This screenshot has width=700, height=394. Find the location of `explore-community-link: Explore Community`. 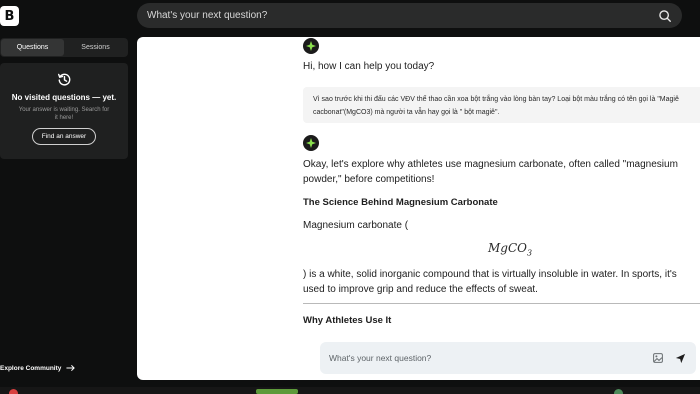

explore-community-link: Explore Community is located at coordinates (38, 368).